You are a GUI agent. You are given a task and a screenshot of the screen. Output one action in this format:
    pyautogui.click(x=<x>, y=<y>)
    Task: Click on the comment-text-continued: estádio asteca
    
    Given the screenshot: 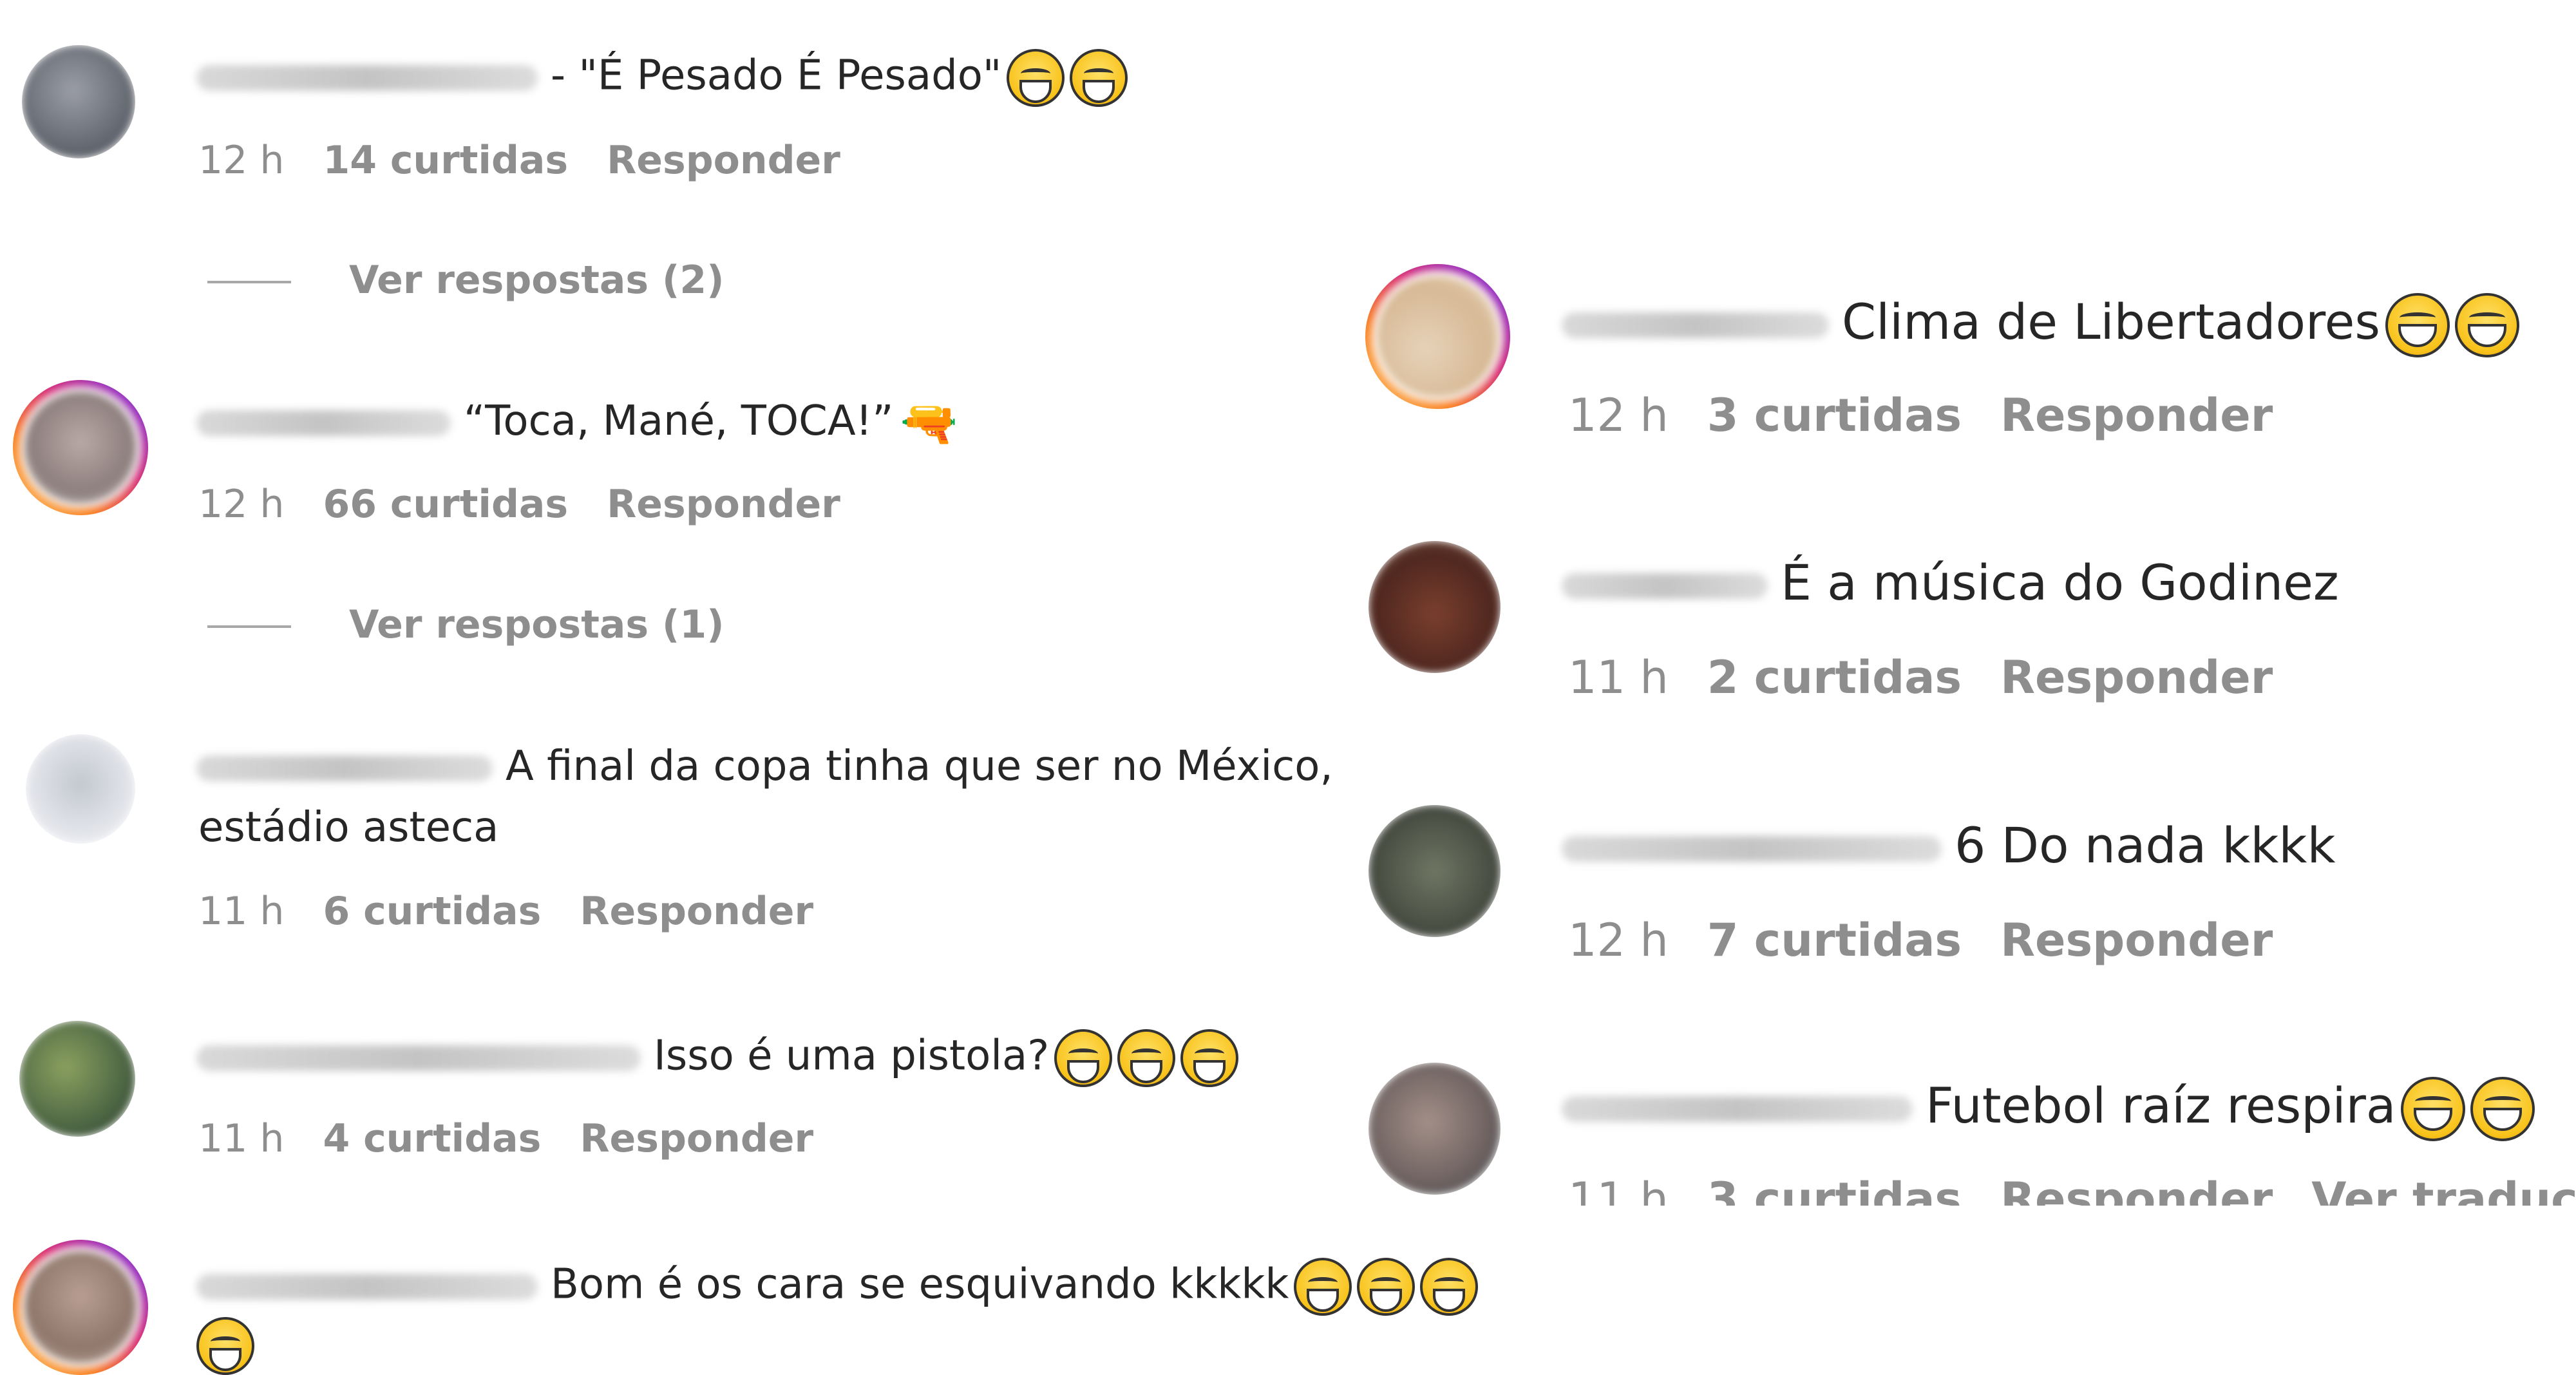 What is the action you would take?
    pyautogui.click(x=349, y=828)
    